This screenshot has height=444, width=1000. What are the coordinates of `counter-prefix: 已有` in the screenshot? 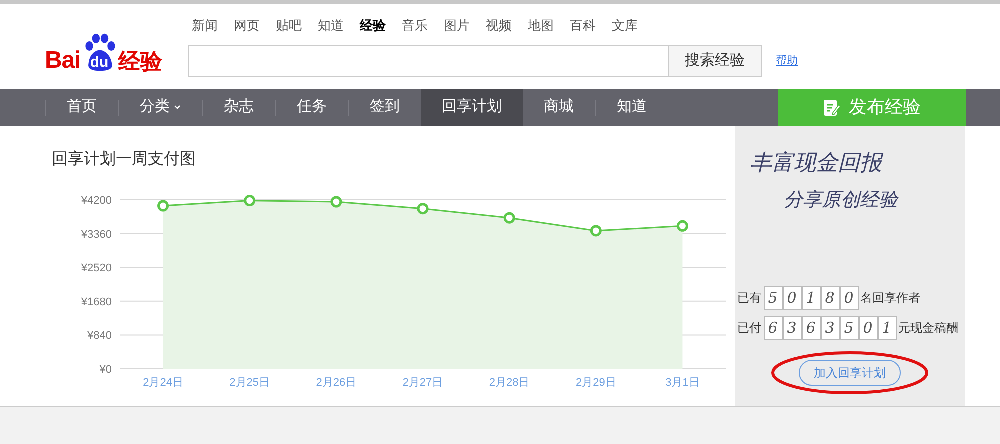 It's located at (750, 298).